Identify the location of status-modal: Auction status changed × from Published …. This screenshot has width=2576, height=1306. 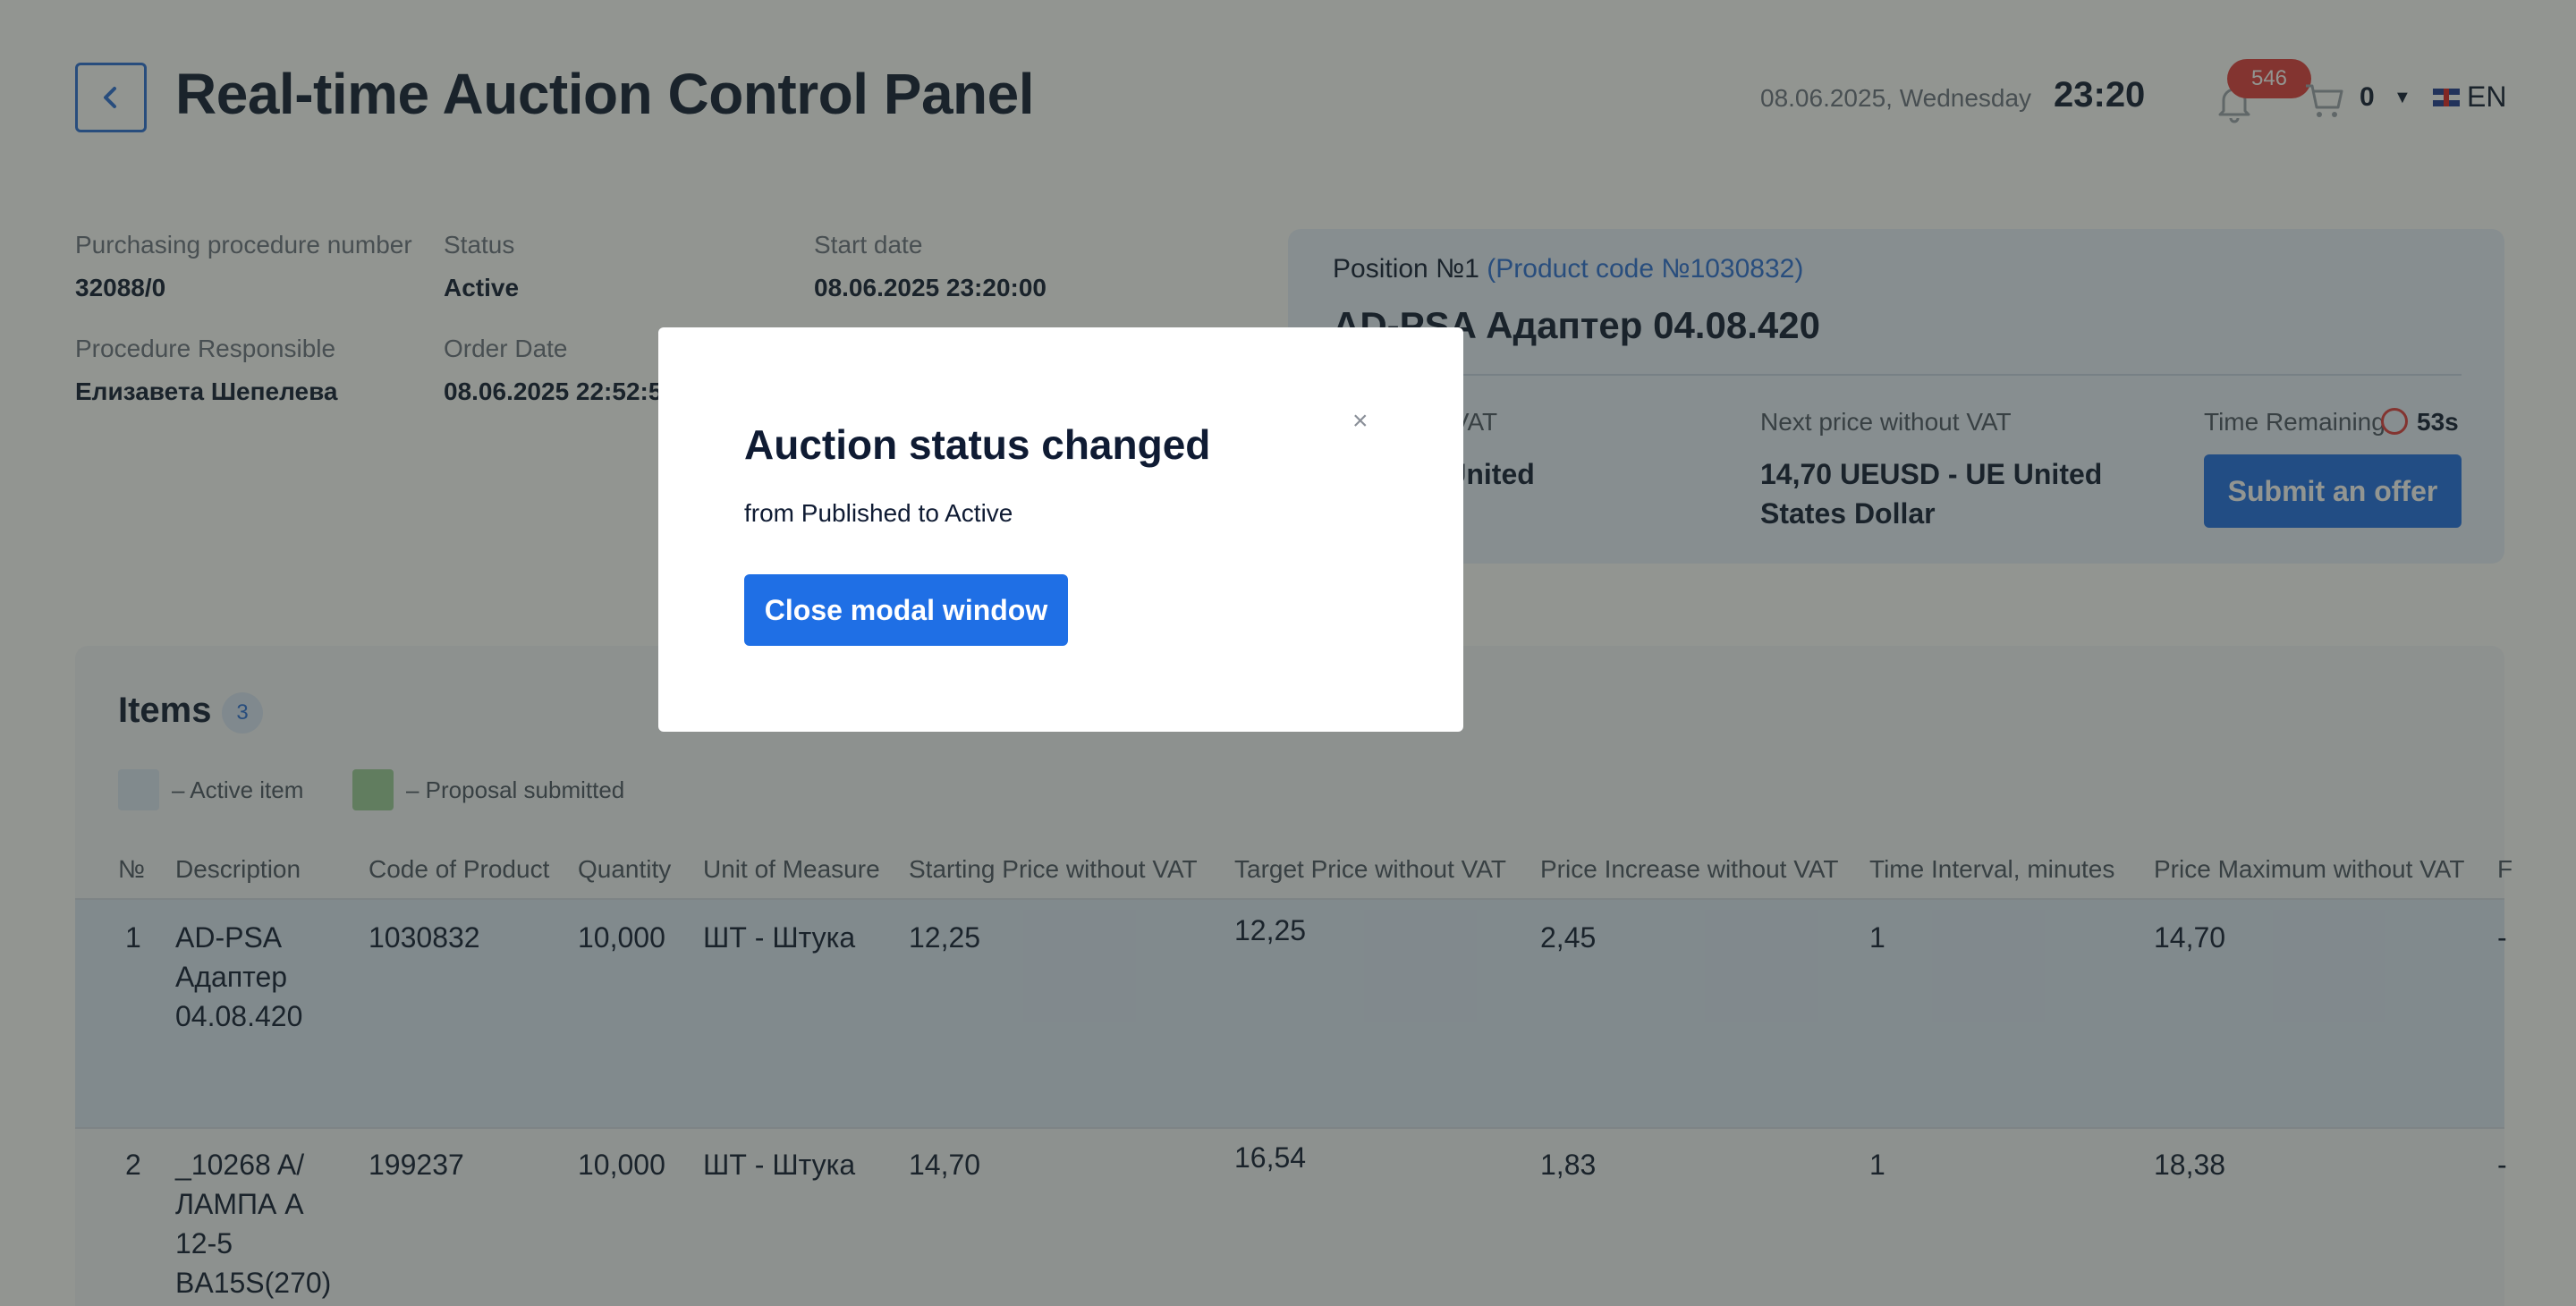
(1060, 530).